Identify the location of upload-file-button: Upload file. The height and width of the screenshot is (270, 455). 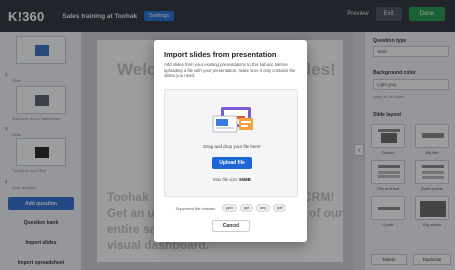
(232, 163).